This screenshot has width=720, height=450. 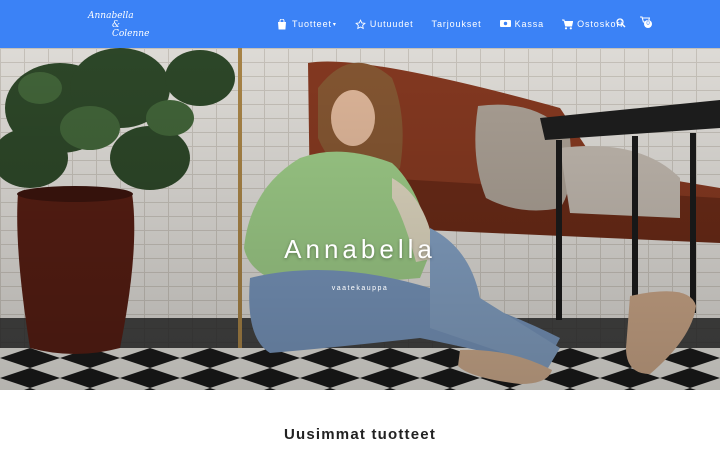 I want to click on nav-item-kassa: Kassa, so click(x=522, y=24).